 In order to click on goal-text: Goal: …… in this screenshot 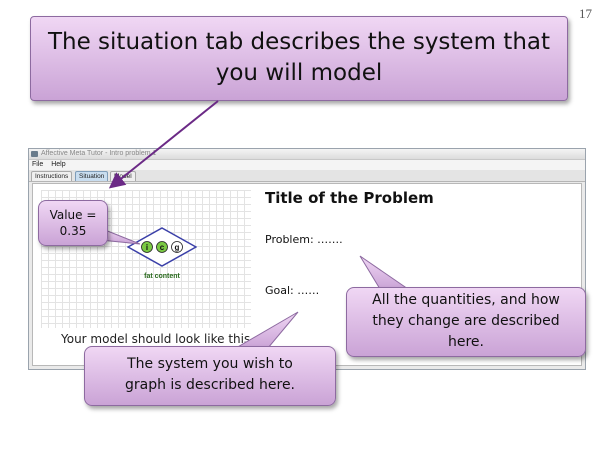, I will do `click(292, 290)`.